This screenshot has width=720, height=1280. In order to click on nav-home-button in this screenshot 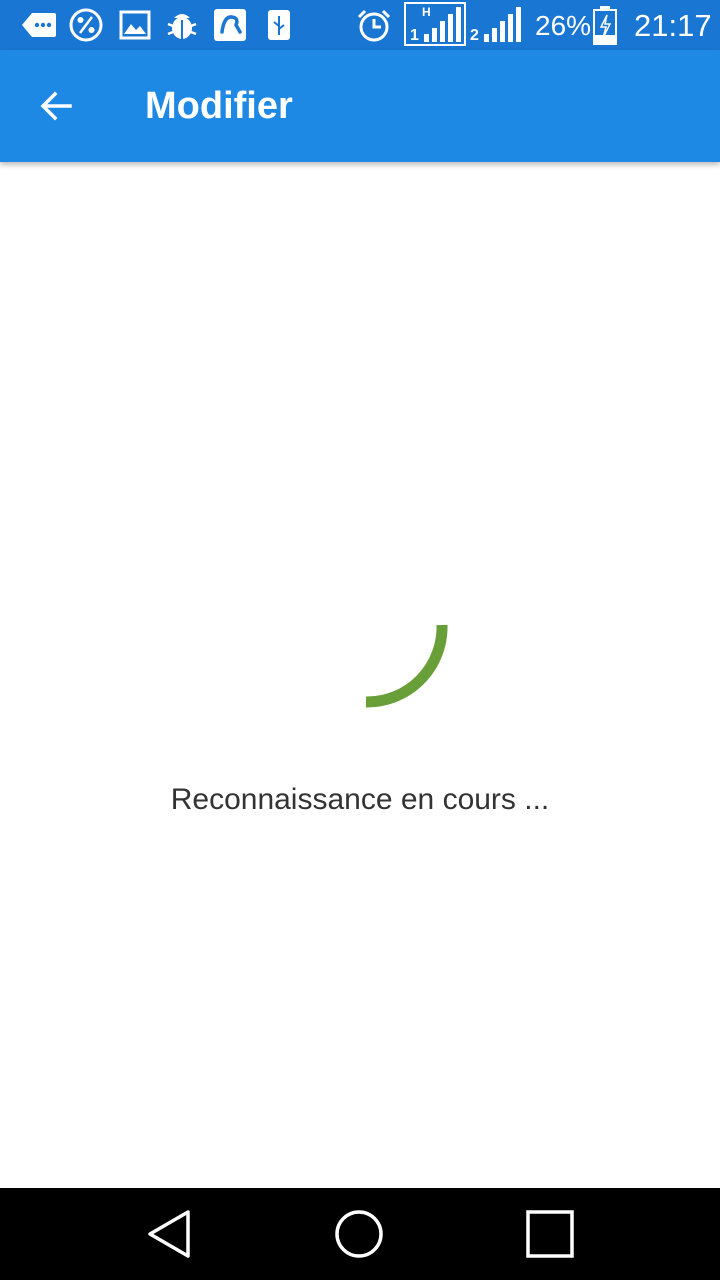, I will do `click(359, 1234)`.